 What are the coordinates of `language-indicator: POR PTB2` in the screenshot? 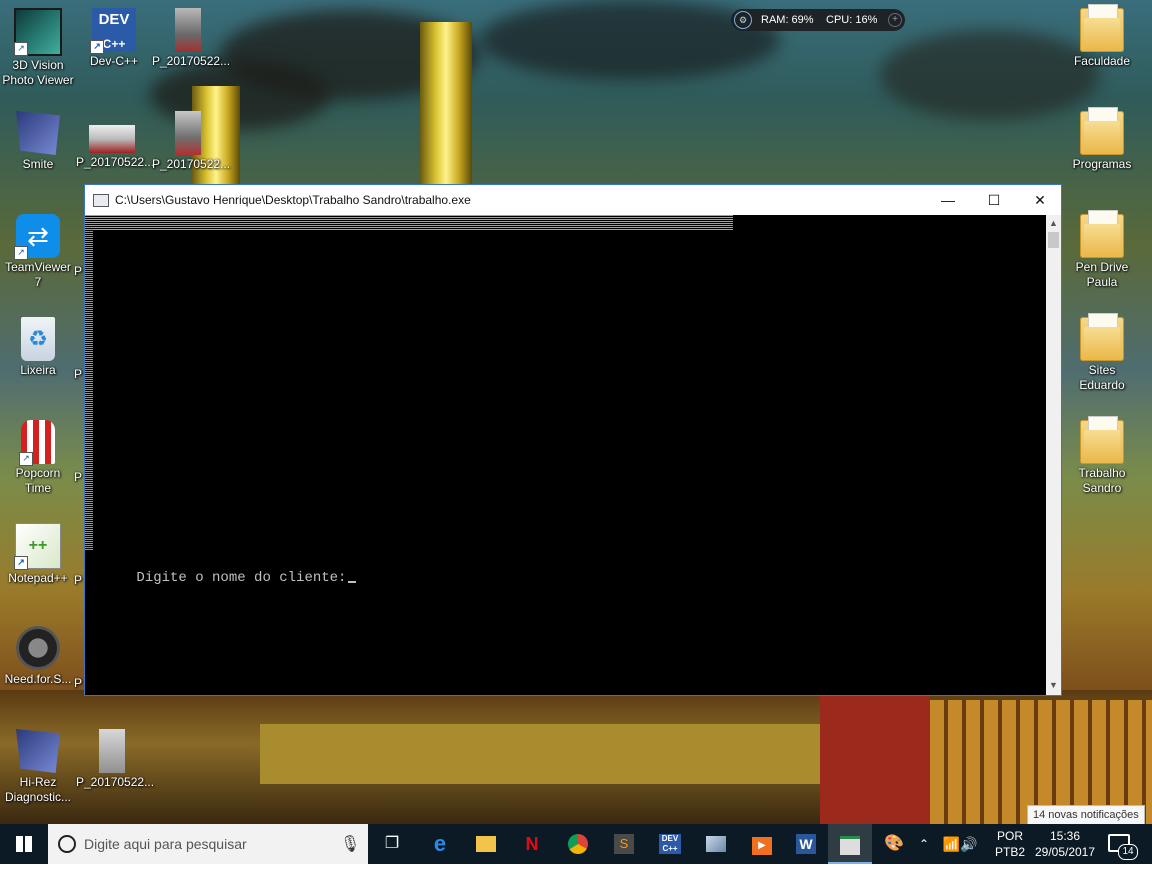 It's located at (1010, 844).